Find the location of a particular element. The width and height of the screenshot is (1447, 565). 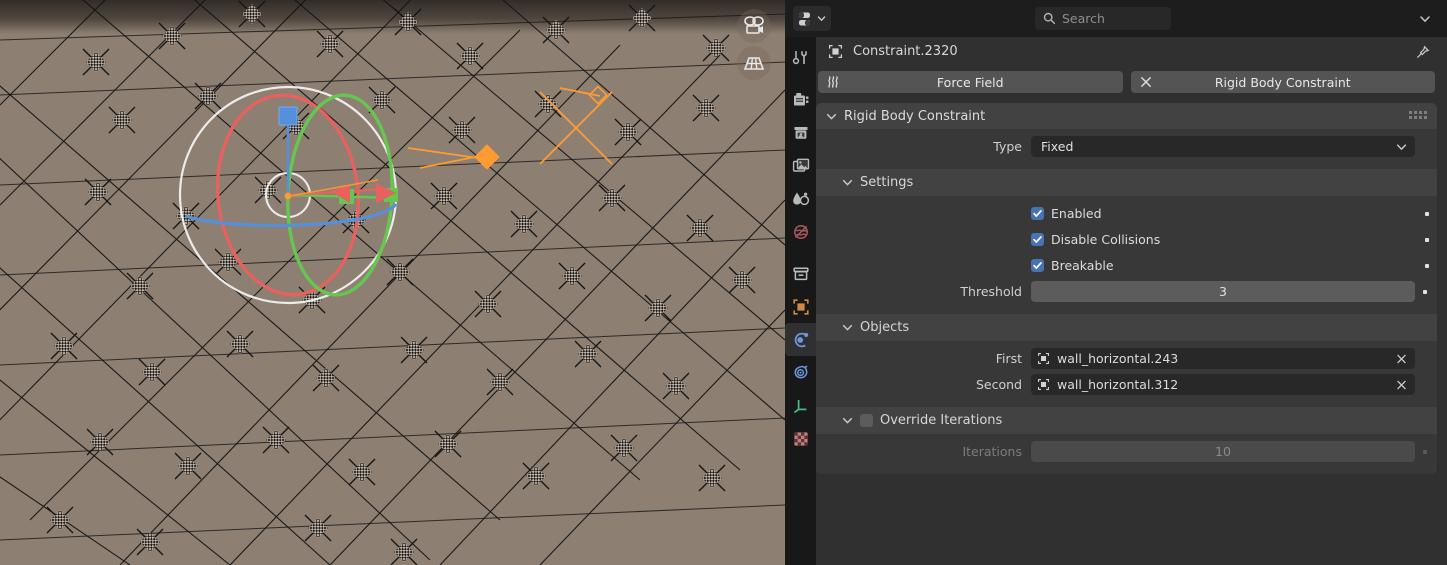

sidebar-item-render is located at coordinates (800, 99).